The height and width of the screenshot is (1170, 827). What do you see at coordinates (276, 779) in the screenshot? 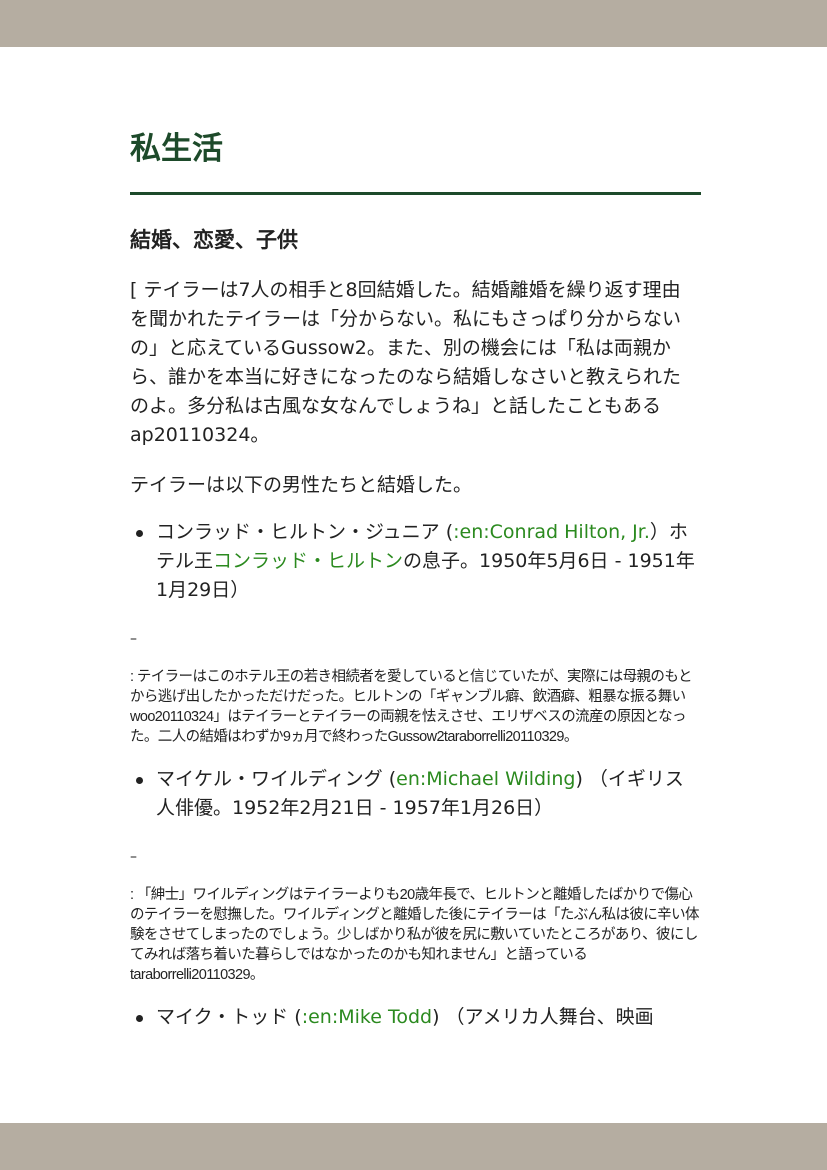
I see `spouse-name: マイケル・ワイルディング (` at bounding box center [276, 779].